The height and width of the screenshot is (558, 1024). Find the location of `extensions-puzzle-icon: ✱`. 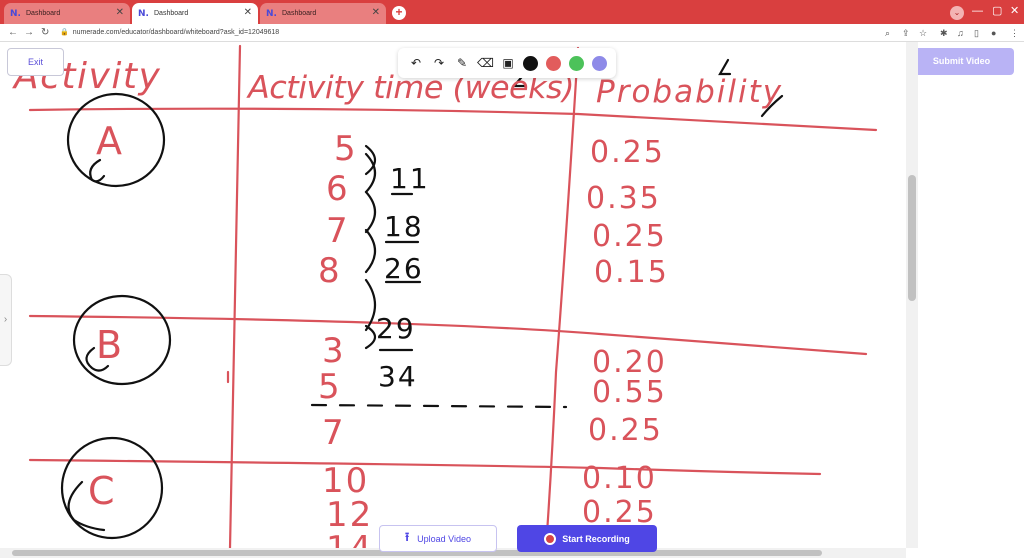

extensions-puzzle-icon: ✱ is located at coordinates (944, 33).